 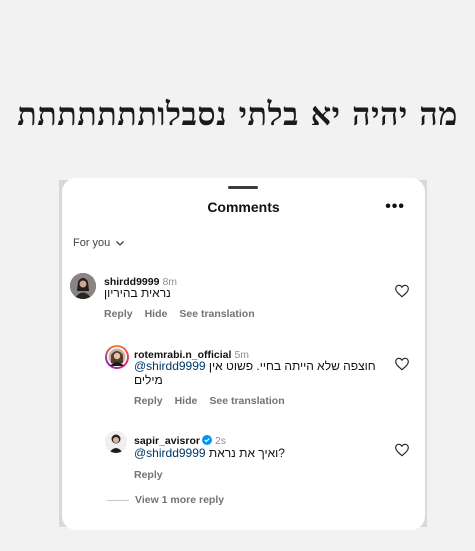 I want to click on comment-text-line: חוצפה שלא הייתה בחיי. פשוט אין, so click(x=292, y=366).